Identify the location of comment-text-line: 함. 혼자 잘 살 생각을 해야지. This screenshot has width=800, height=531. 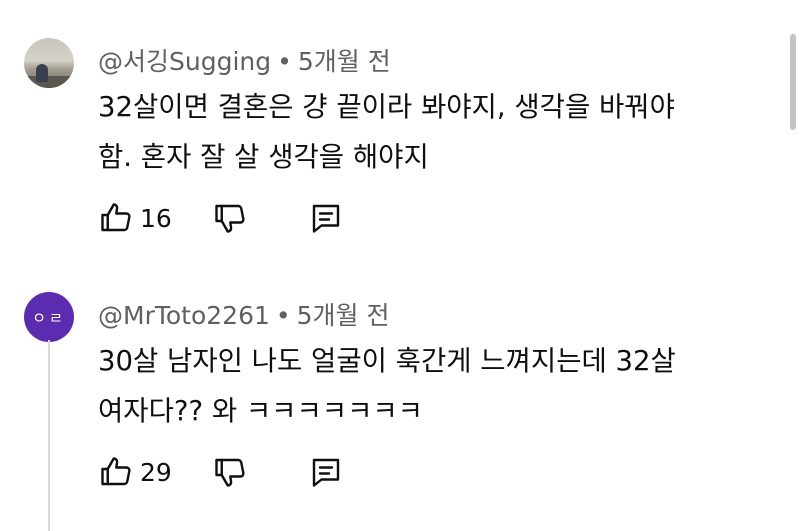
(263, 157).